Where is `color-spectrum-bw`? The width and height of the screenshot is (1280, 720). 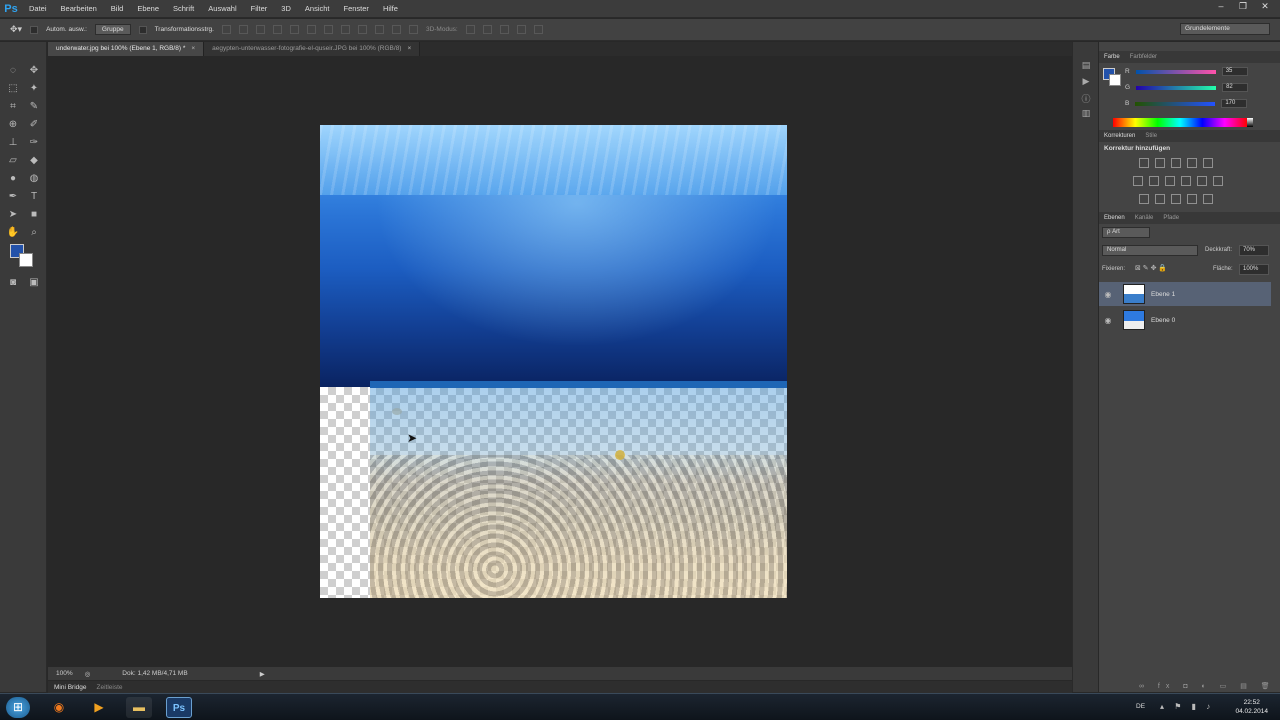 color-spectrum-bw is located at coordinates (1250, 122).